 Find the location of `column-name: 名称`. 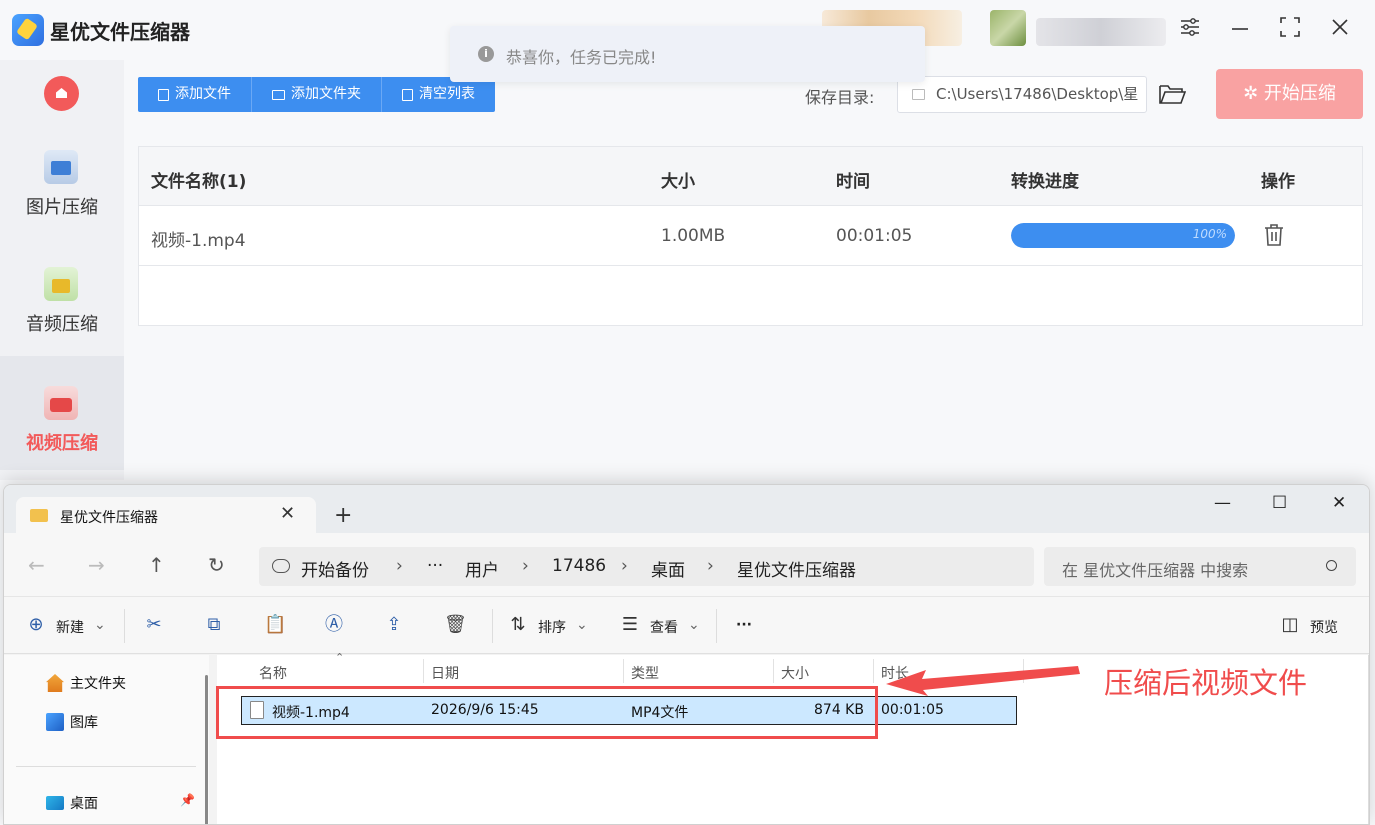

column-name: 名称 is located at coordinates (273, 673).